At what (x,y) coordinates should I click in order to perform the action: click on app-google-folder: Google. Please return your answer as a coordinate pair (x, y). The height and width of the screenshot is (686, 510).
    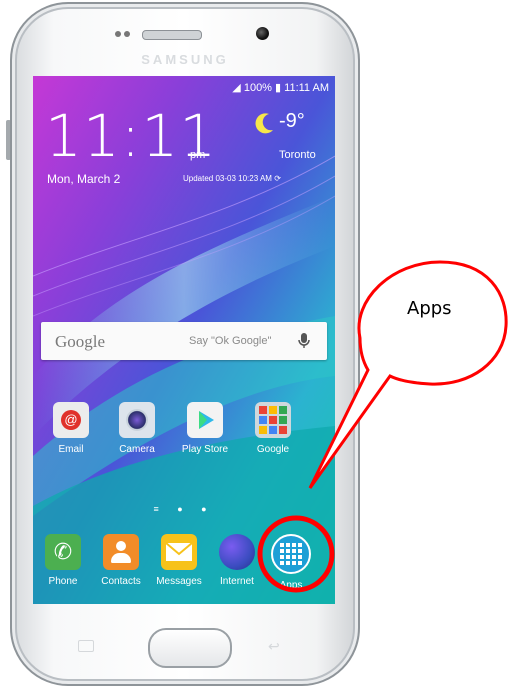
    Looking at the image, I should click on (273, 428).